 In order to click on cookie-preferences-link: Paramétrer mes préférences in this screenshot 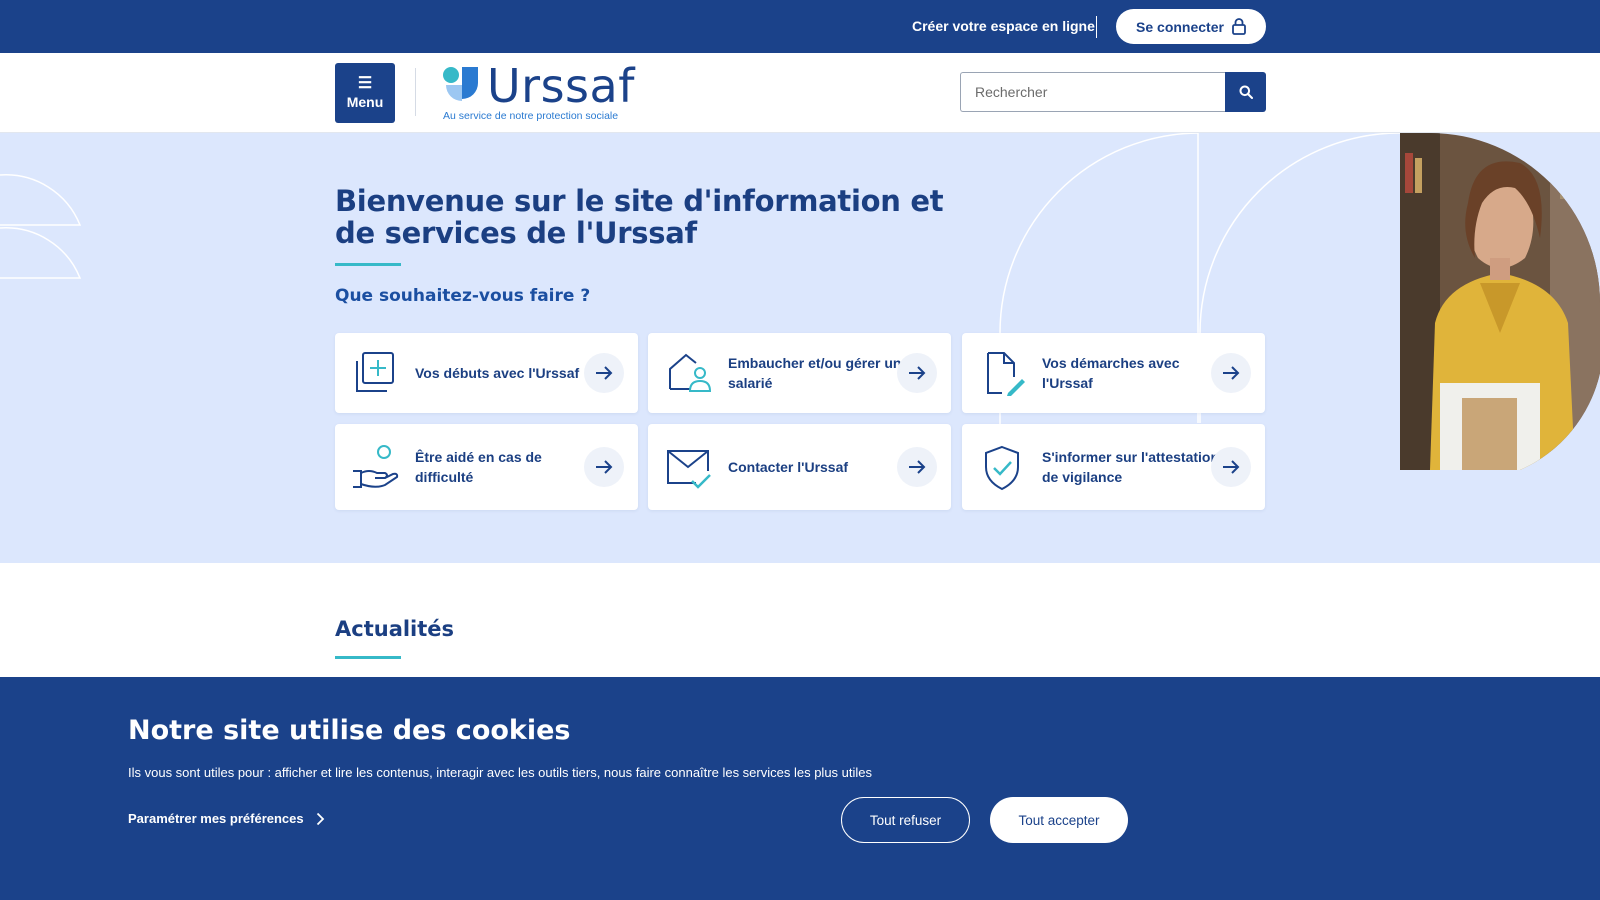, I will do `click(226, 818)`.